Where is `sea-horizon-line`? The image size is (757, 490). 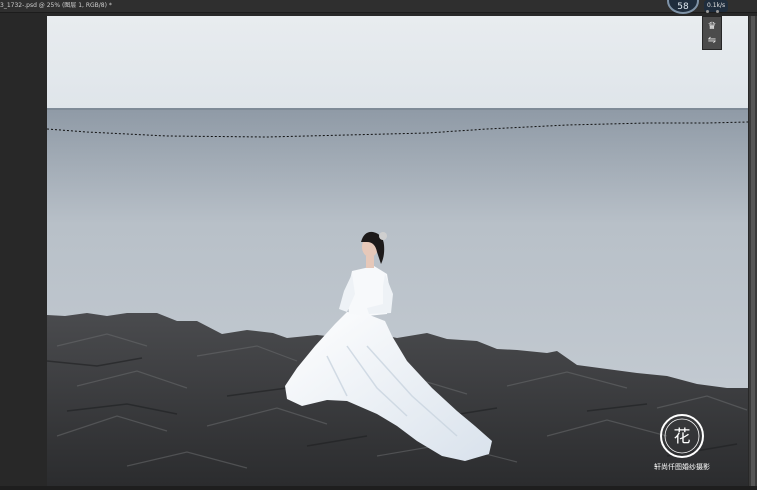
sea-horizon-line is located at coordinates (397, 109).